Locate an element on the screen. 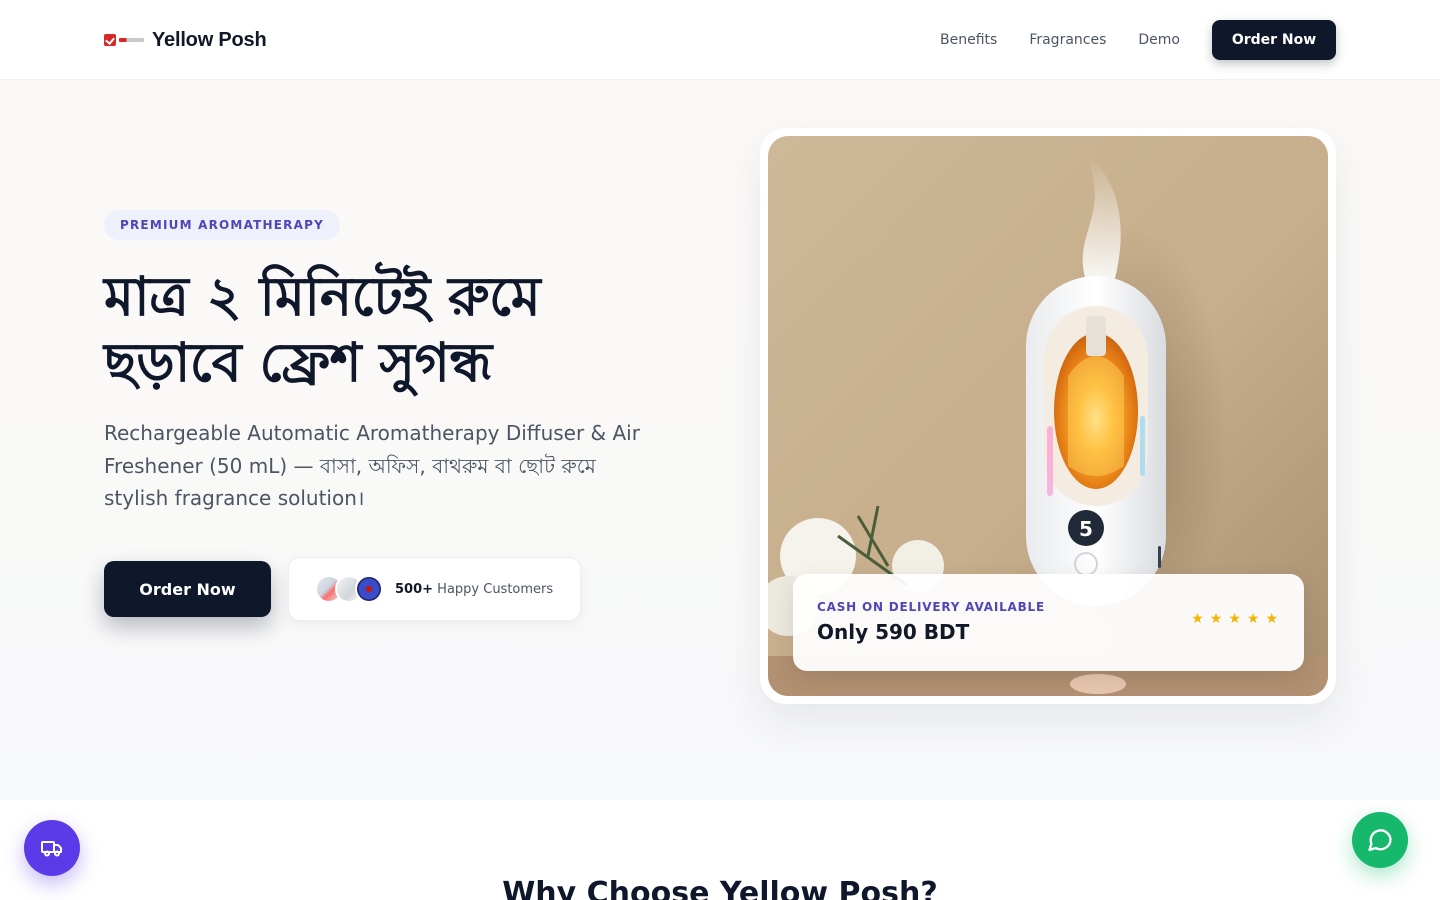  cod-label: CASH ON DELIVERY AVAILABLE is located at coordinates (931, 607).